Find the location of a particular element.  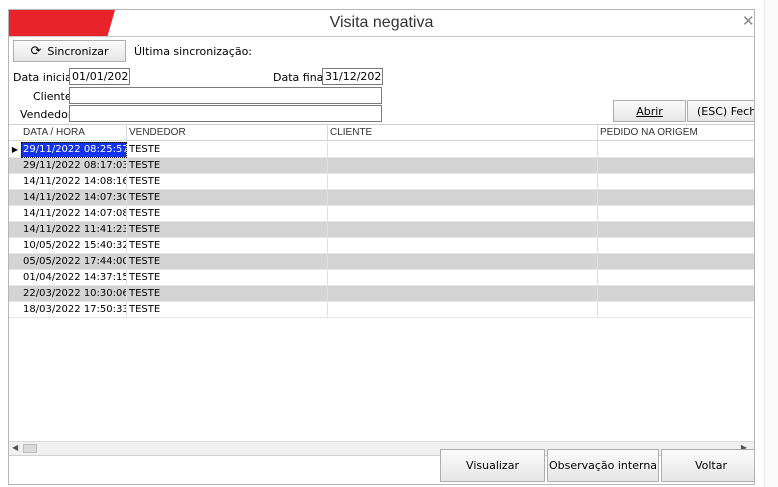

fechar-button: (ESC) Fechar is located at coordinates (720, 111).